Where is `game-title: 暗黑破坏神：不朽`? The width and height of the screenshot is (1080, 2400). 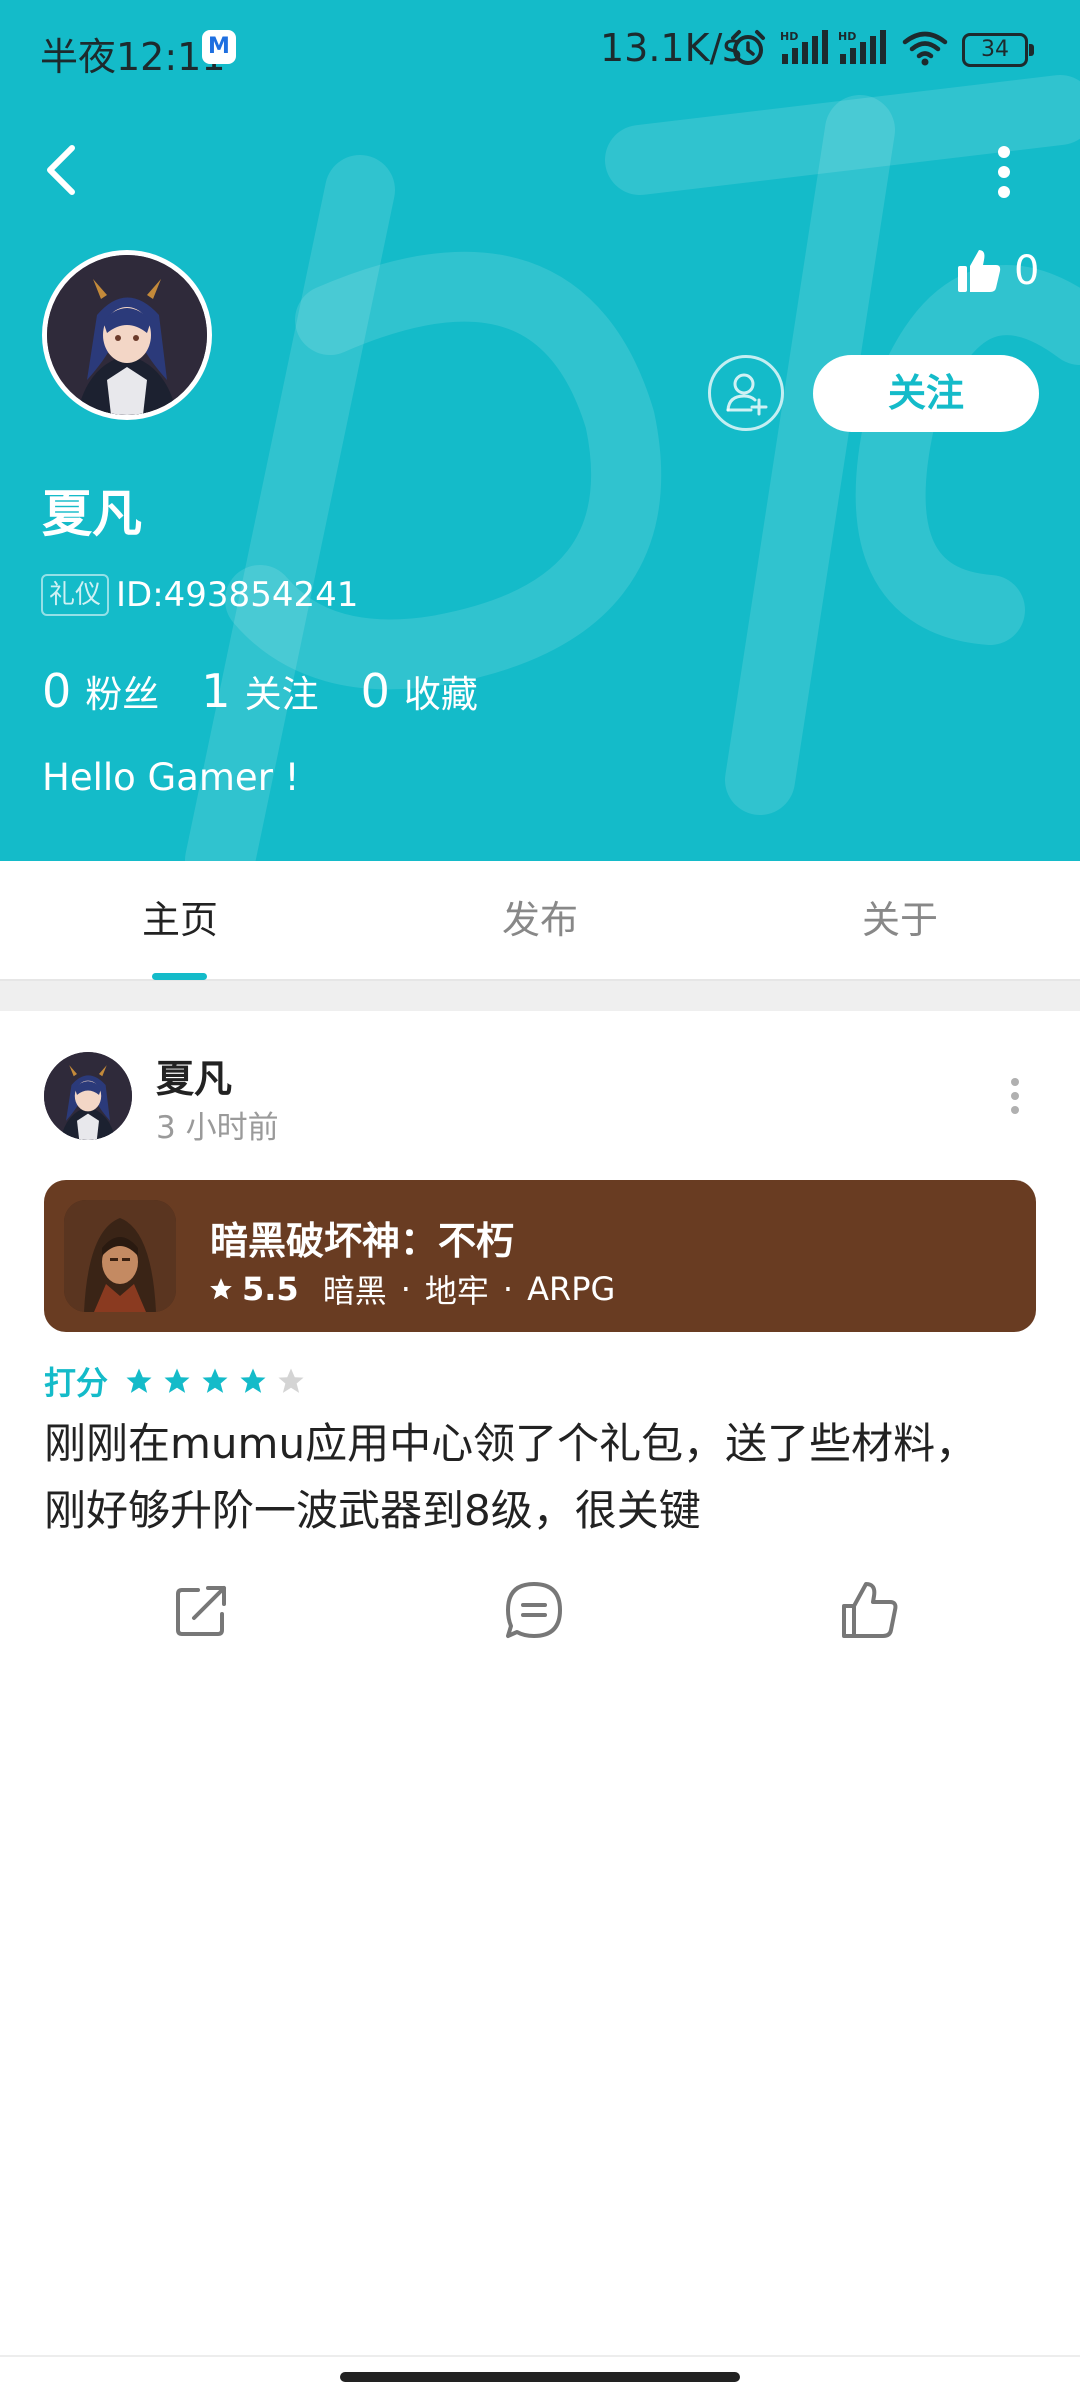 game-title: 暗黑破坏神：不朽 is located at coordinates (362, 1241).